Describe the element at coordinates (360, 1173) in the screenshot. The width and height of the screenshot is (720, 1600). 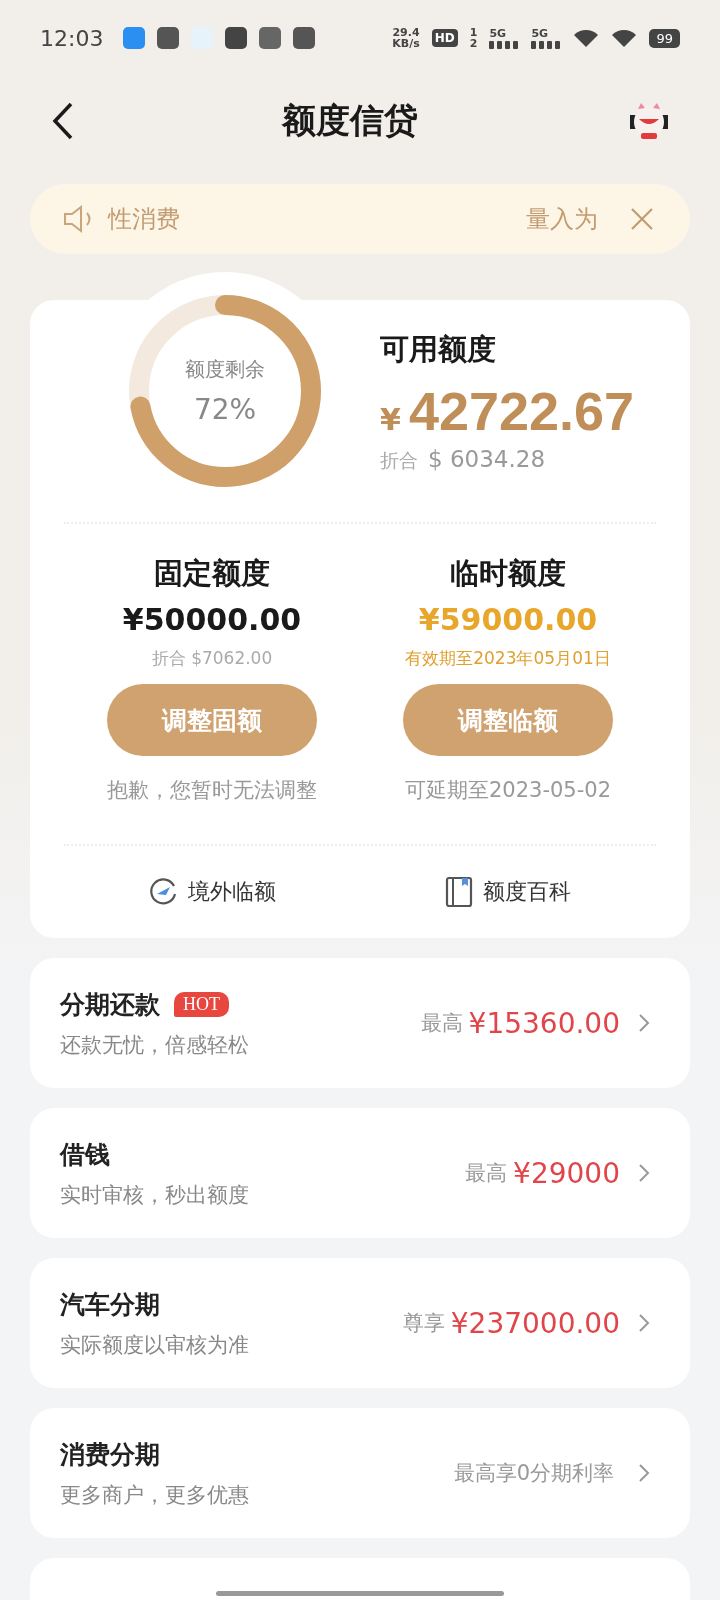
I see `product-card: 借钱 实时审核，秒出额度 最高 ¥29000` at that location.